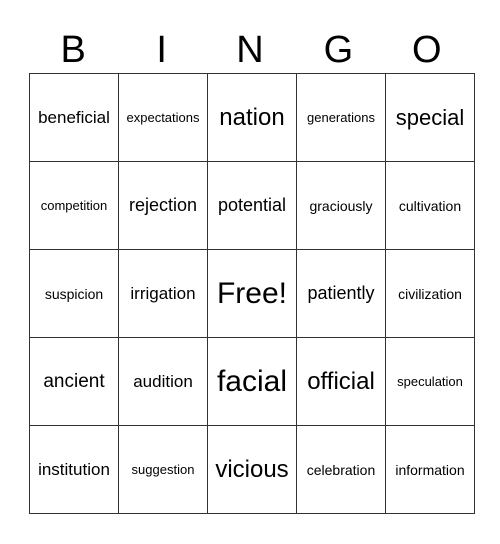 The height and width of the screenshot is (544, 500). I want to click on bingo-cell: cultivation, so click(430, 205).